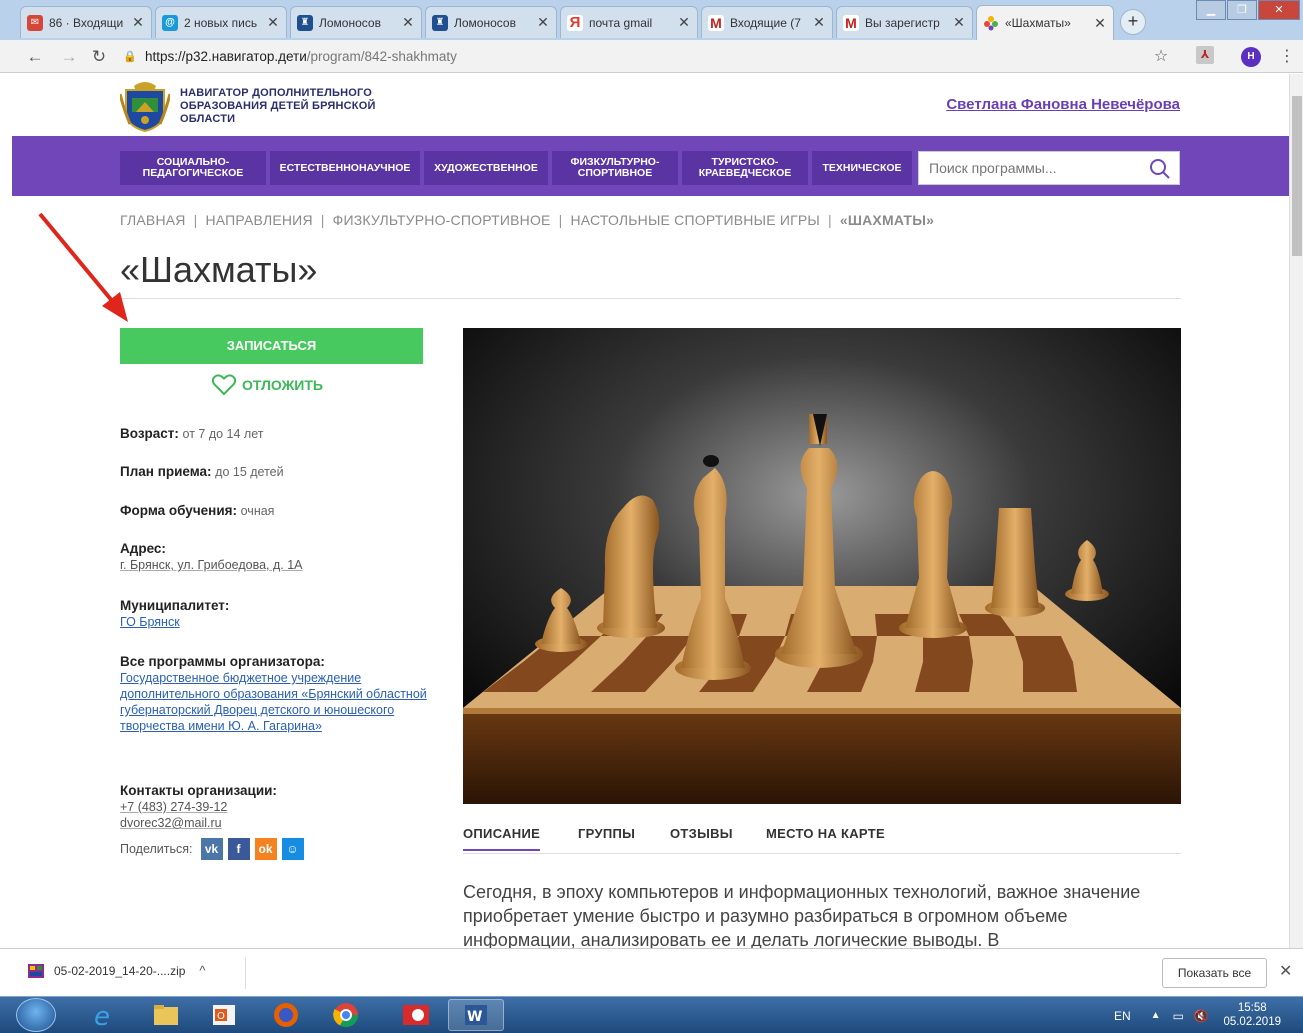  Describe the element at coordinates (120, 970) in the screenshot. I see `download-filename: 05-02-2019_14-20-....zip` at that location.